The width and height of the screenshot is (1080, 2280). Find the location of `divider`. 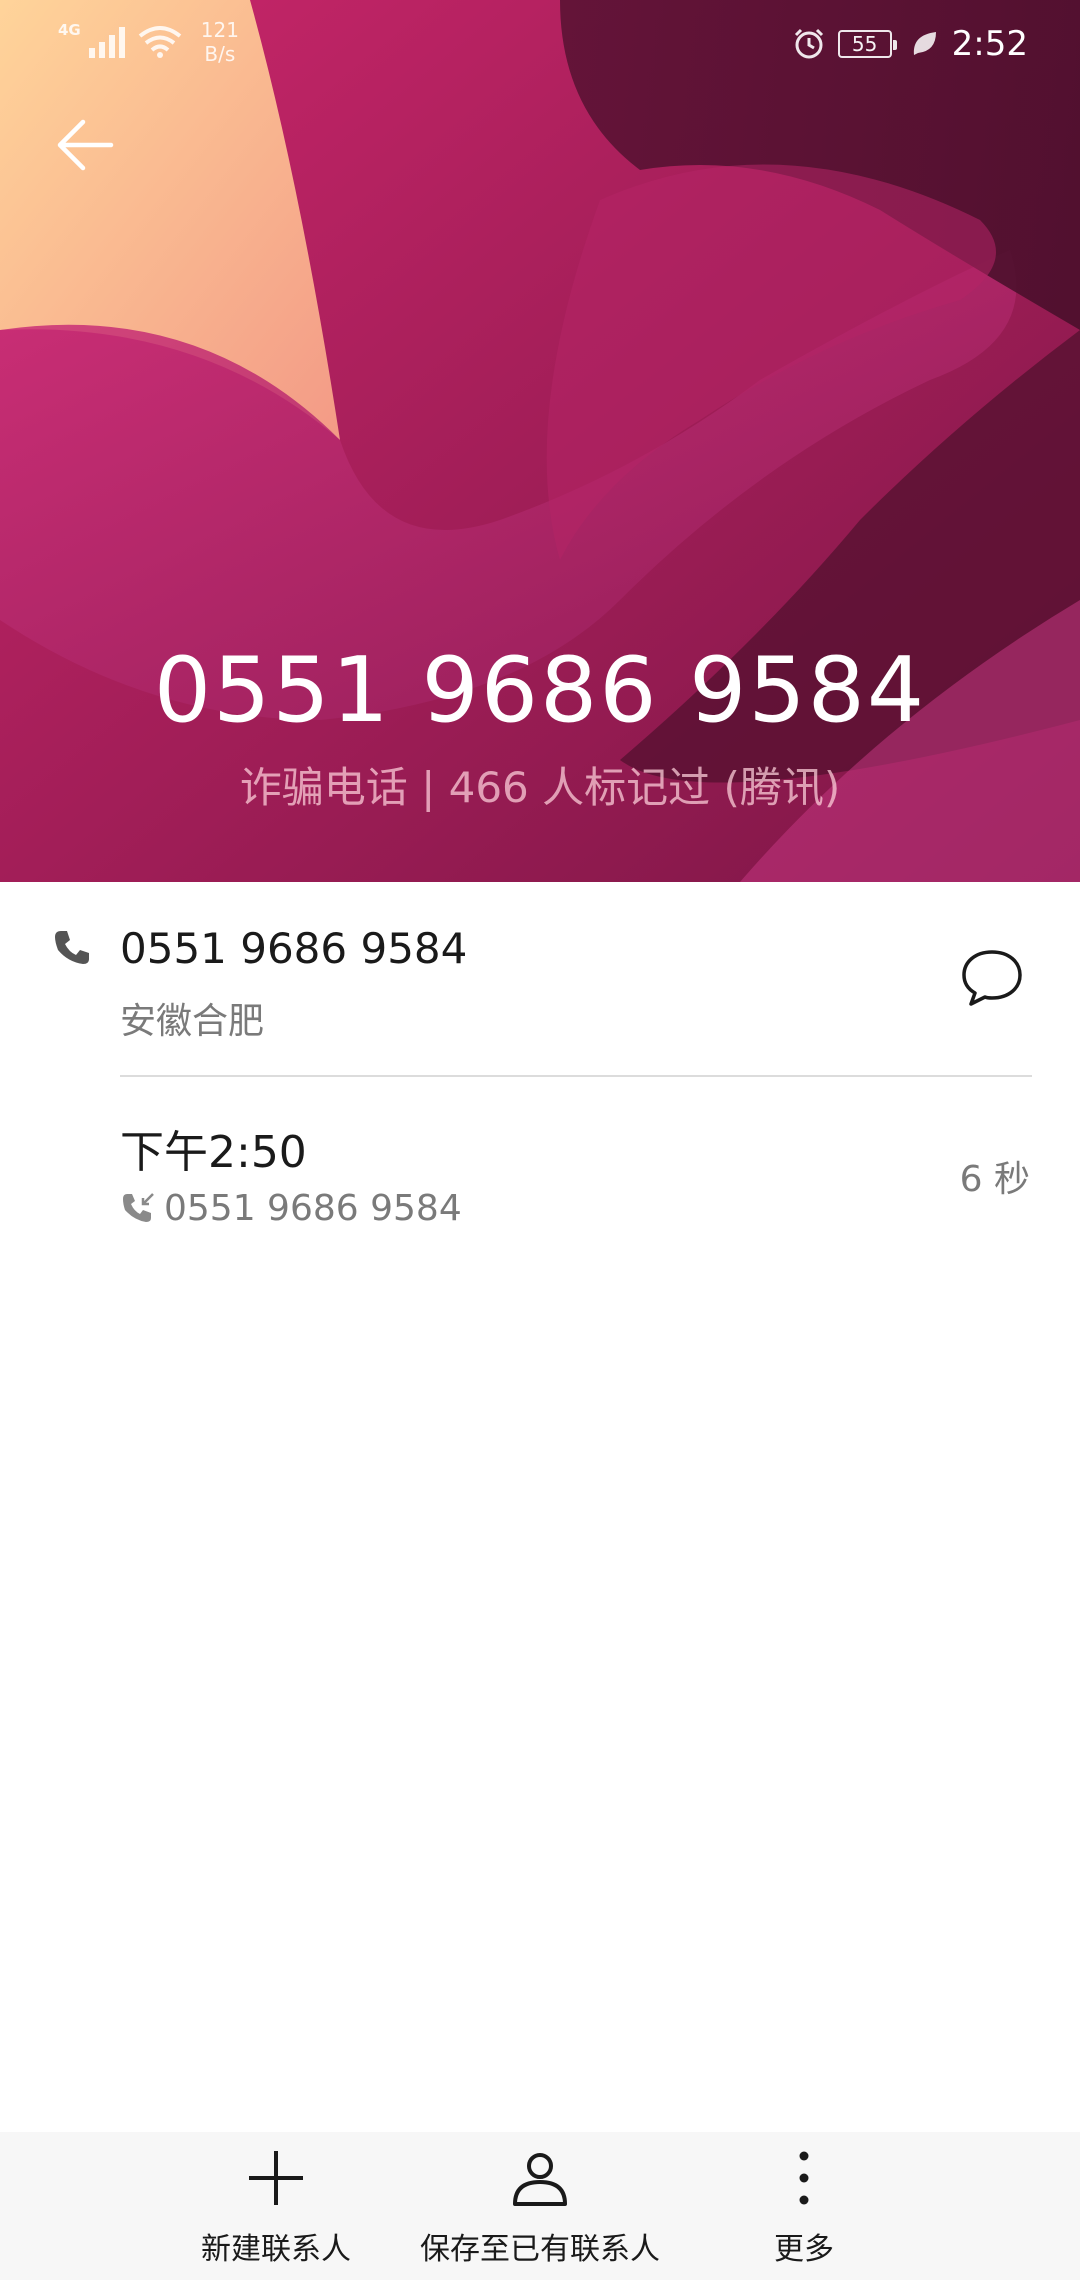

divider is located at coordinates (576, 1076).